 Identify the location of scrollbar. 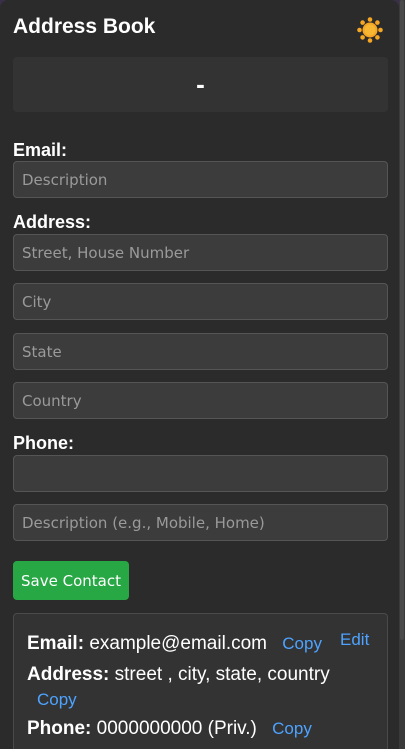
(402, 374).